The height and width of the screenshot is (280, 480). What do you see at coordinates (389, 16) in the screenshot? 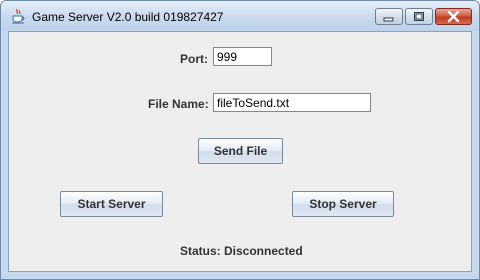
I see `minimize-button` at bounding box center [389, 16].